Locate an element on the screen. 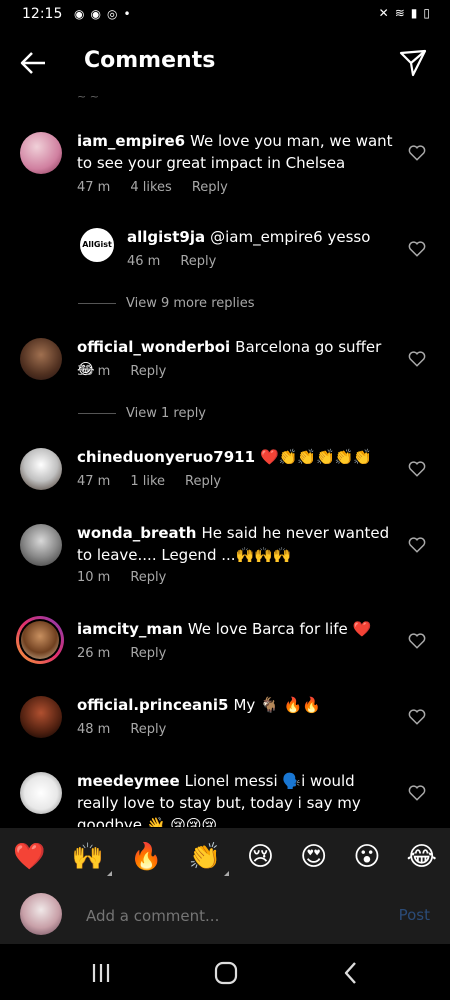 Image resolution: width=450 pixels, height=1000 pixels. view-replies-button: View 9 more replies is located at coordinates (166, 303).